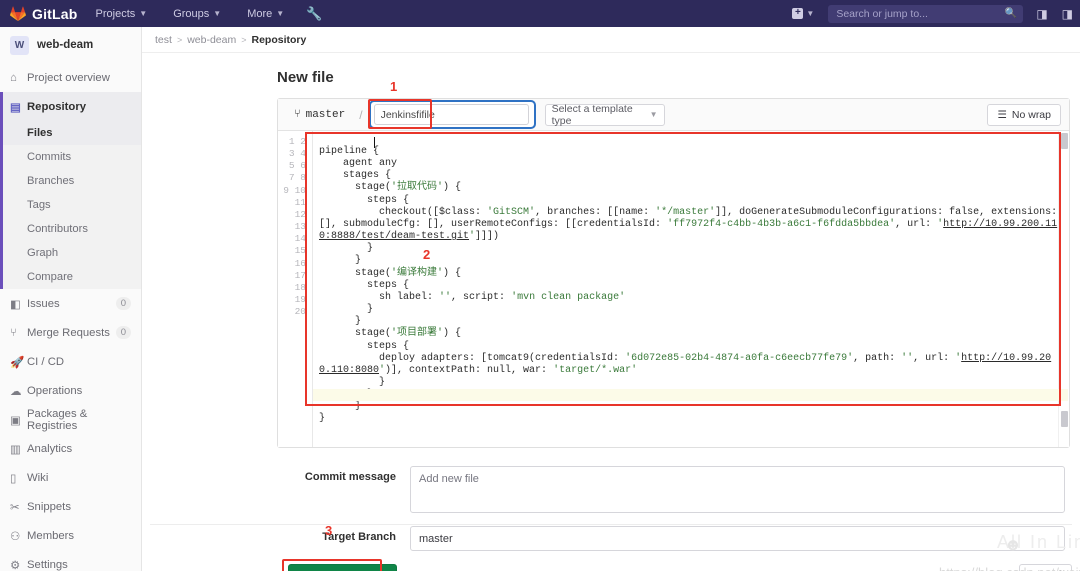 This screenshot has width=1080, height=571. I want to click on nav-more-label: More, so click(260, 13).